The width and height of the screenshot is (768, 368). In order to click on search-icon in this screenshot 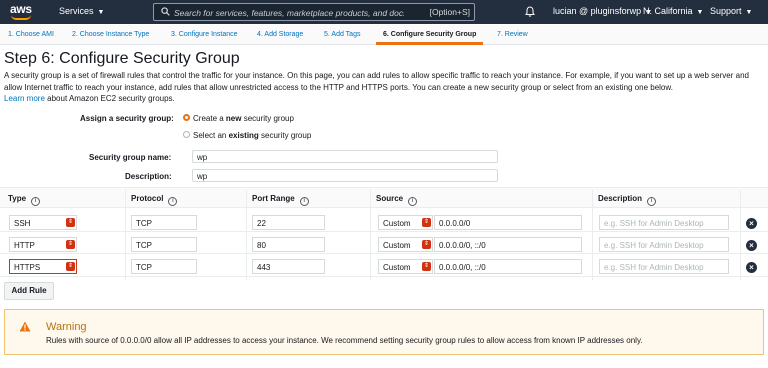, I will do `click(165, 11)`.